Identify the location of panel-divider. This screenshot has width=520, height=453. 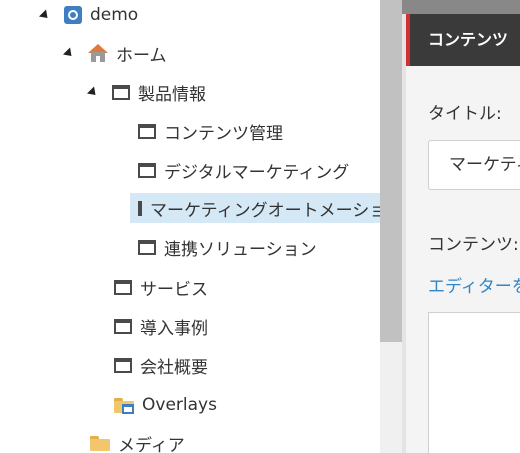
(404, 233).